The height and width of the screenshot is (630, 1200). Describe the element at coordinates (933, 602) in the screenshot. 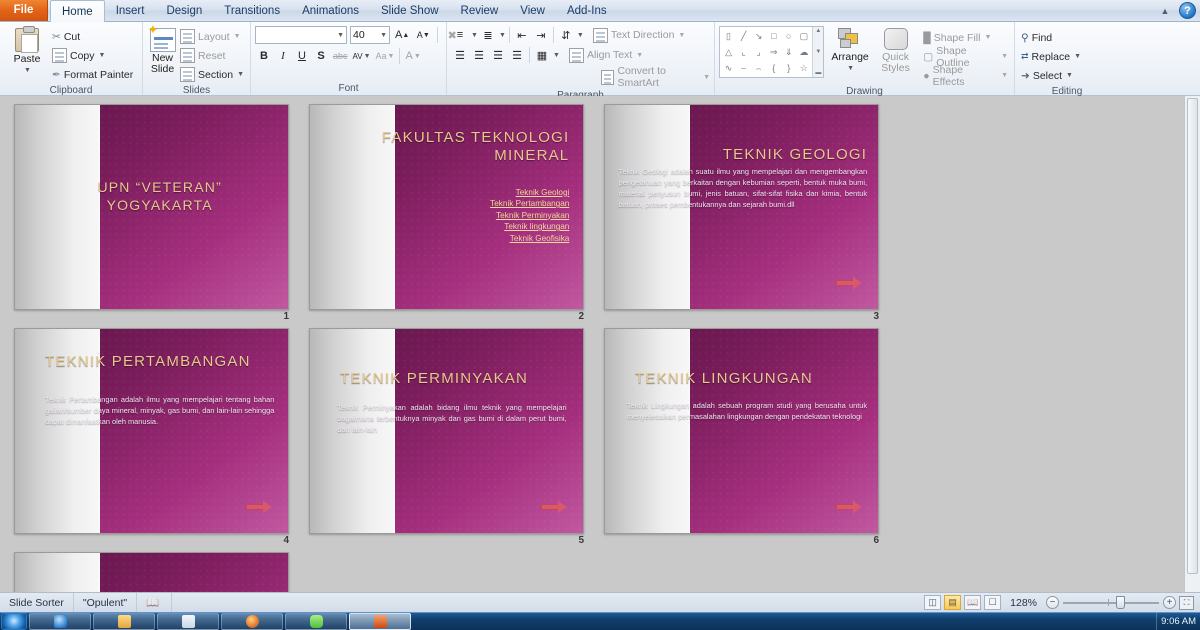

I see `normal-view-button: ◫` at that location.